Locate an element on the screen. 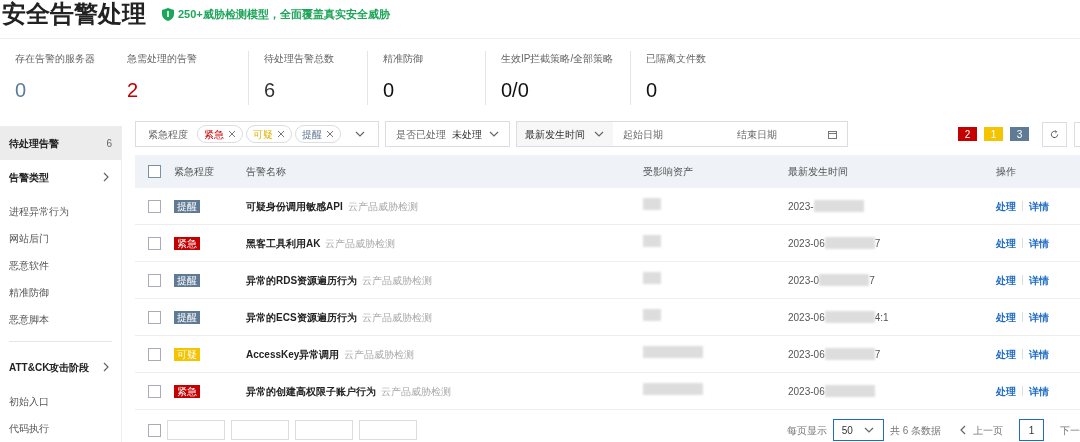 This screenshot has height=442, width=1080. sidebar-group: 待处理告警 6 is located at coordinates (60, 143).